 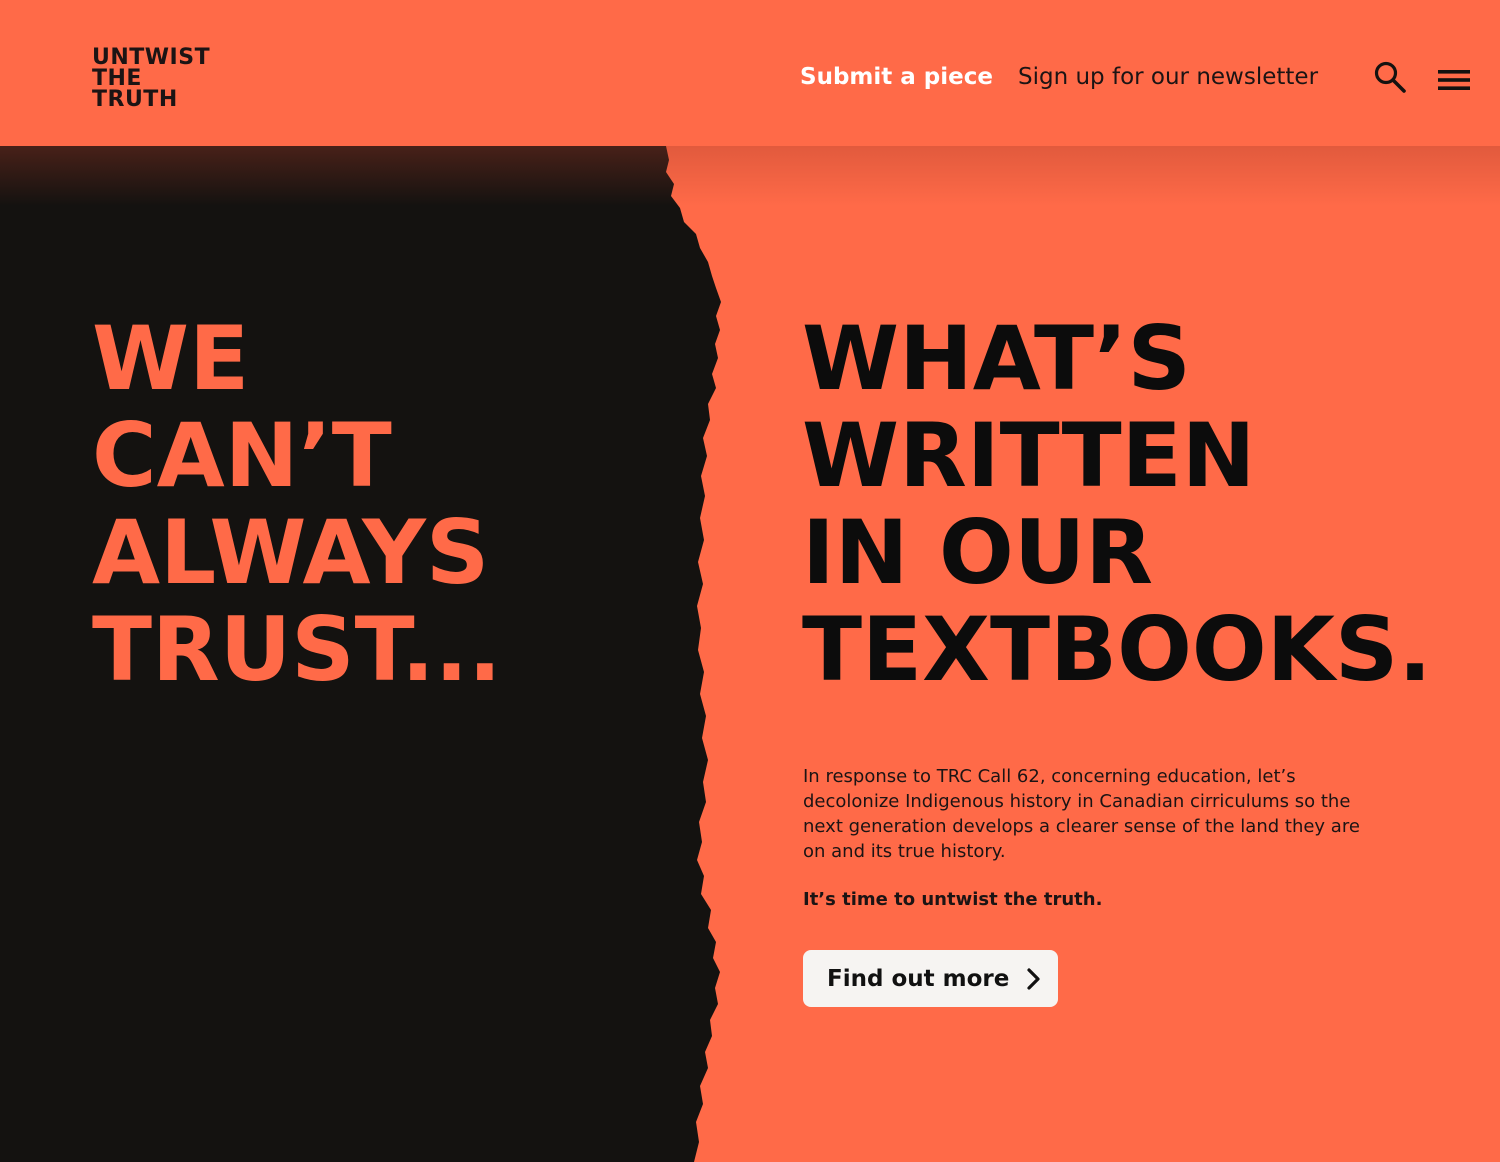 What do you see at coordinates (1029, 455) in the screenshot?
I see `headline-line: WRITTEN` at bounding box center [1029, 455].